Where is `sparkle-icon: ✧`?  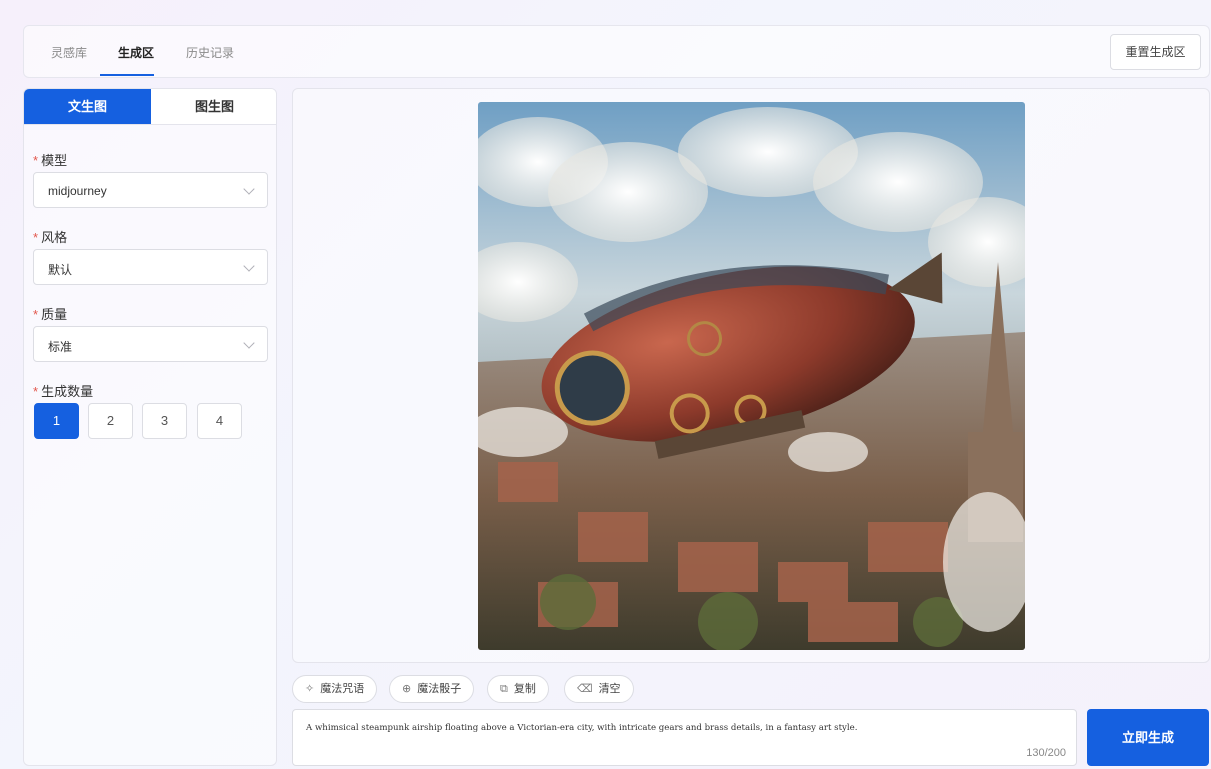 sparkle-icon: ✧ is located at coordinates (310, 689).